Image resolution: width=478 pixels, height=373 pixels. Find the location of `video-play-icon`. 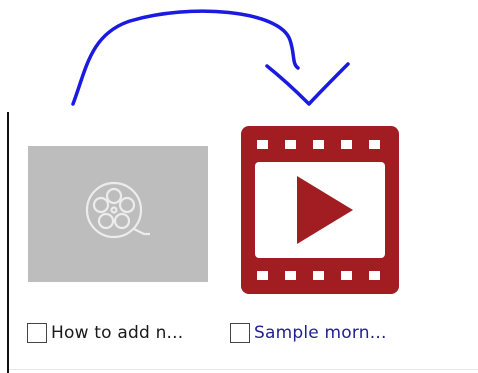

video-play-icon is located at coordinates (320, 210).